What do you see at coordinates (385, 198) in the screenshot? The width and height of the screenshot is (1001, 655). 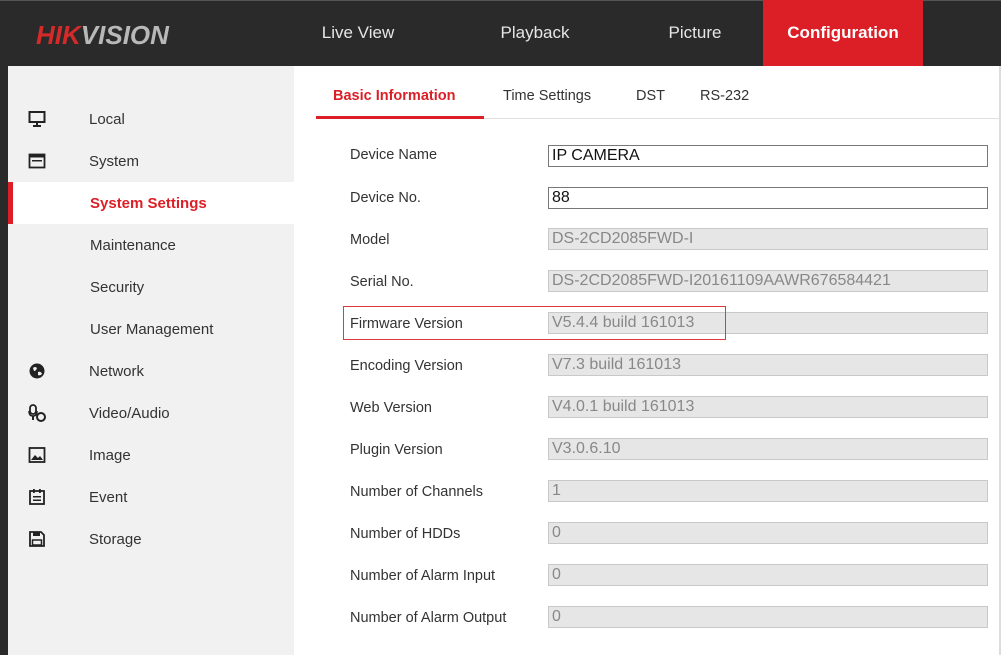 I see `device-no-label: Device No.` at bounding box center [385, 198].